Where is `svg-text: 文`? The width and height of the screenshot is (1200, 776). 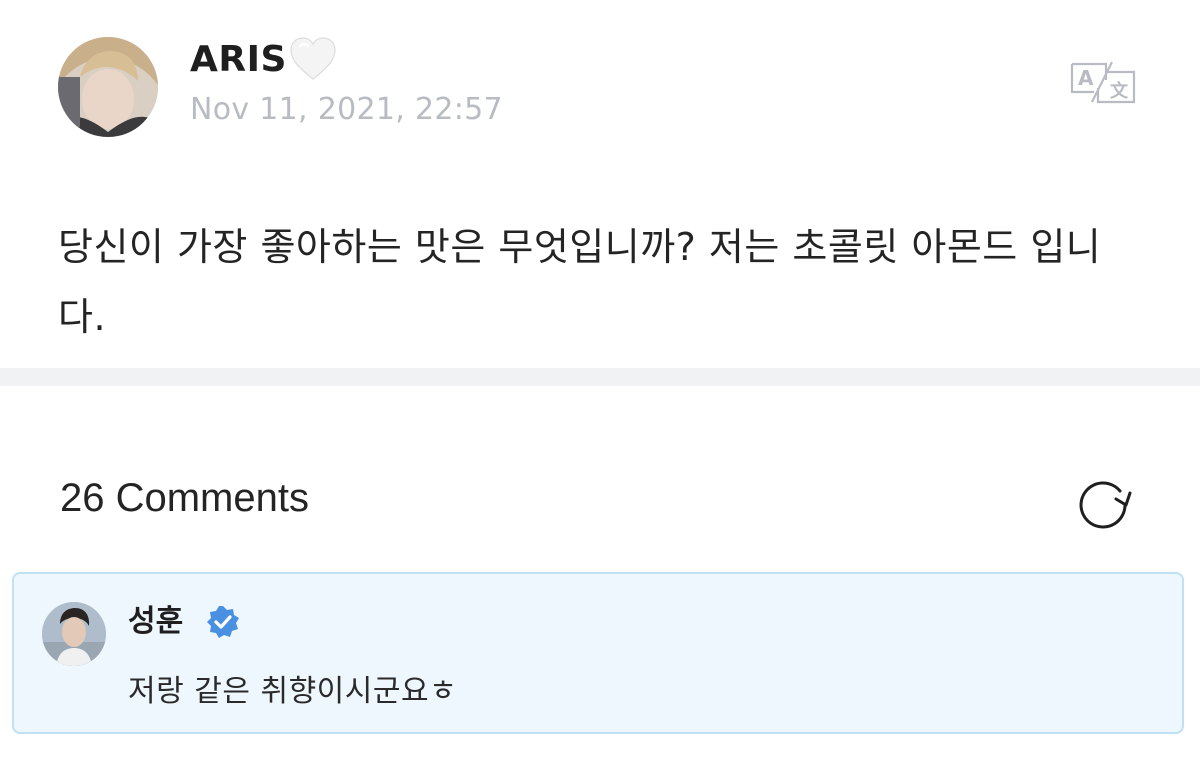
svg-text: 文 is located at coordinates (1119, 91).